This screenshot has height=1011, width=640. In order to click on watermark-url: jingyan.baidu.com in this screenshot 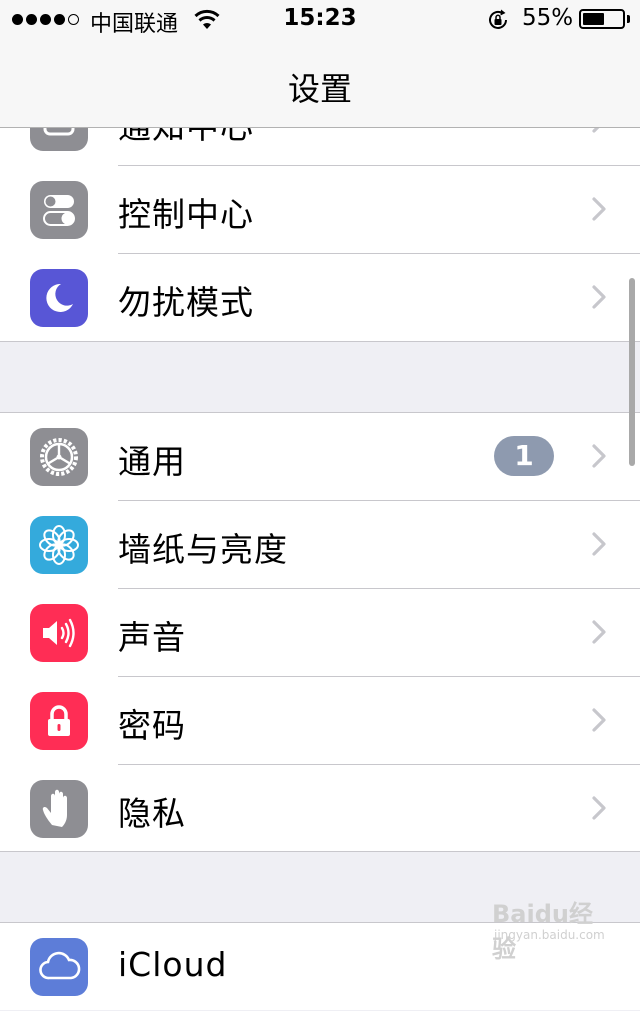, I will do `click(549, 935)`.